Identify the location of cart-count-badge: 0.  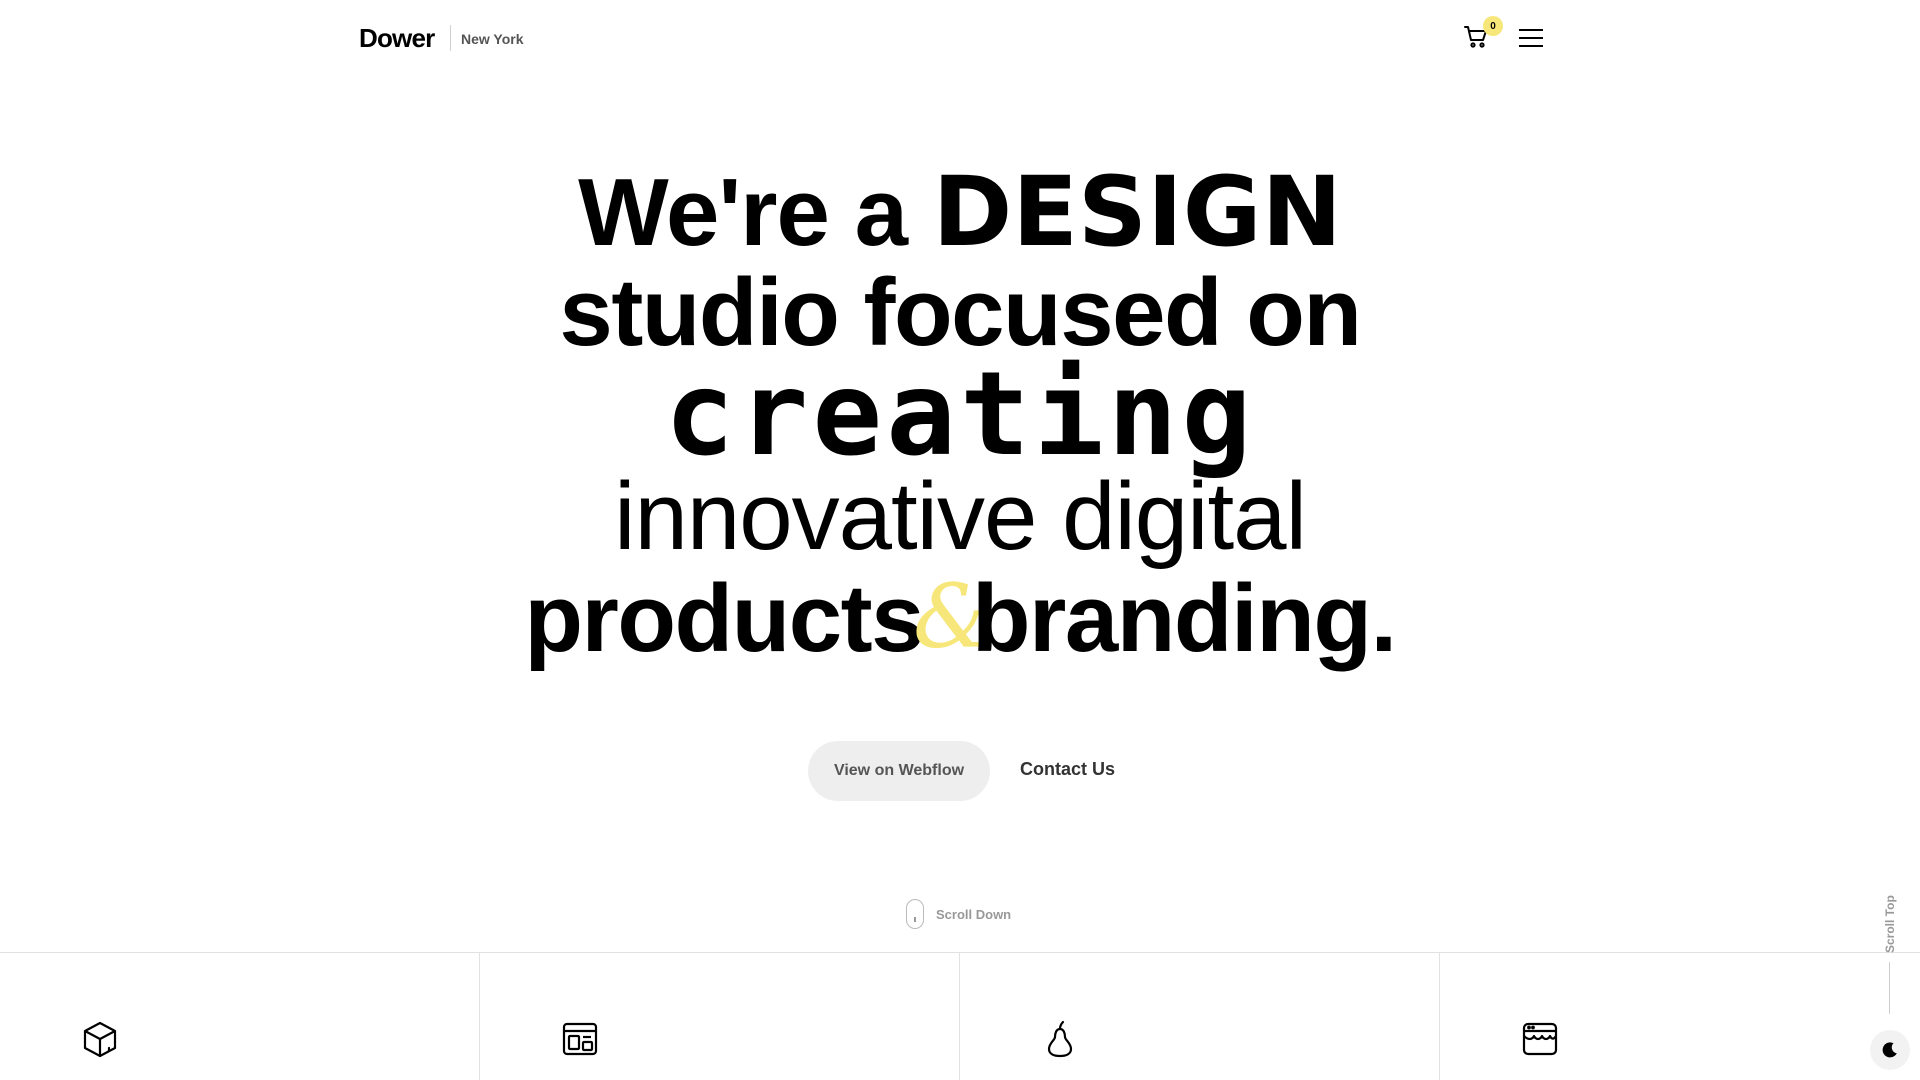
(1493, 26).